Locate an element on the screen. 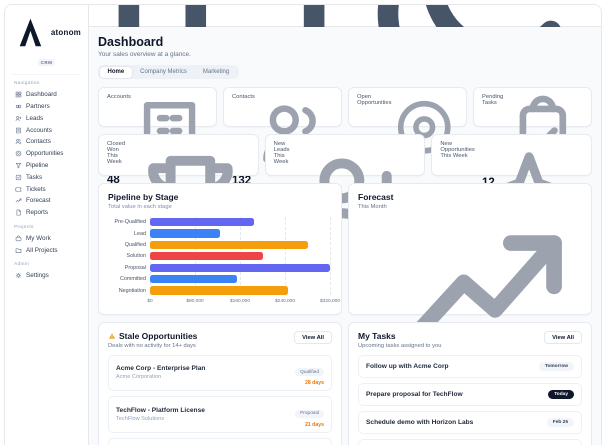  section-label: Projects is located at coordinates (24, 227).